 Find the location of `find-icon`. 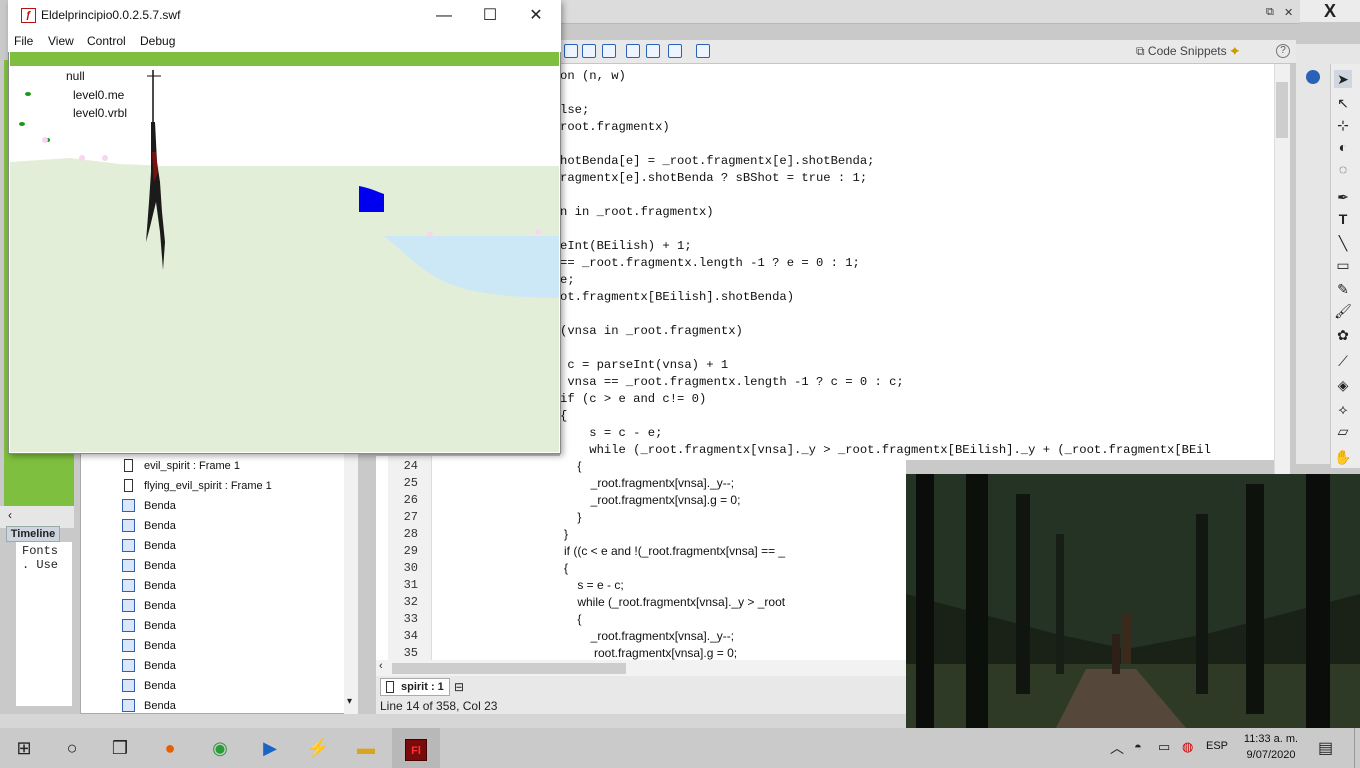

find-icon is located at coordinates (589, 51).